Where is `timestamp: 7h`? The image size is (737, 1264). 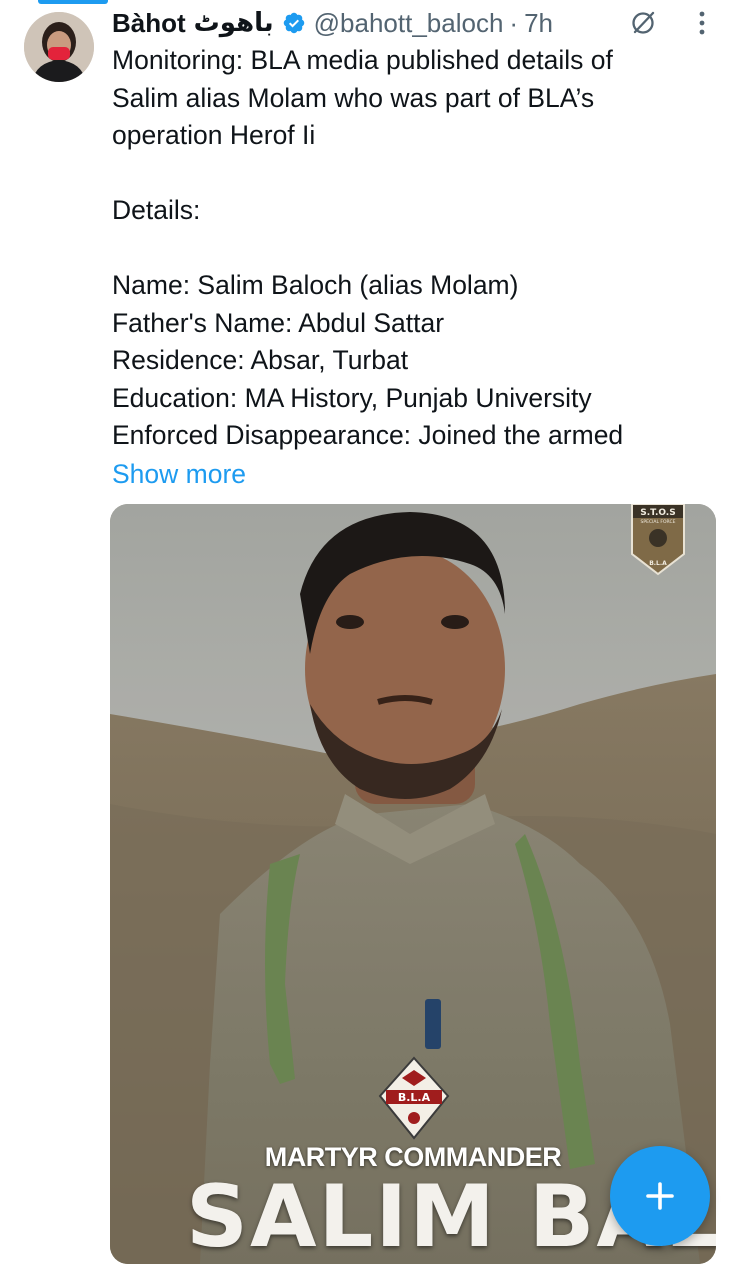 timestamp: 7h is located at coordinates (538, 23).